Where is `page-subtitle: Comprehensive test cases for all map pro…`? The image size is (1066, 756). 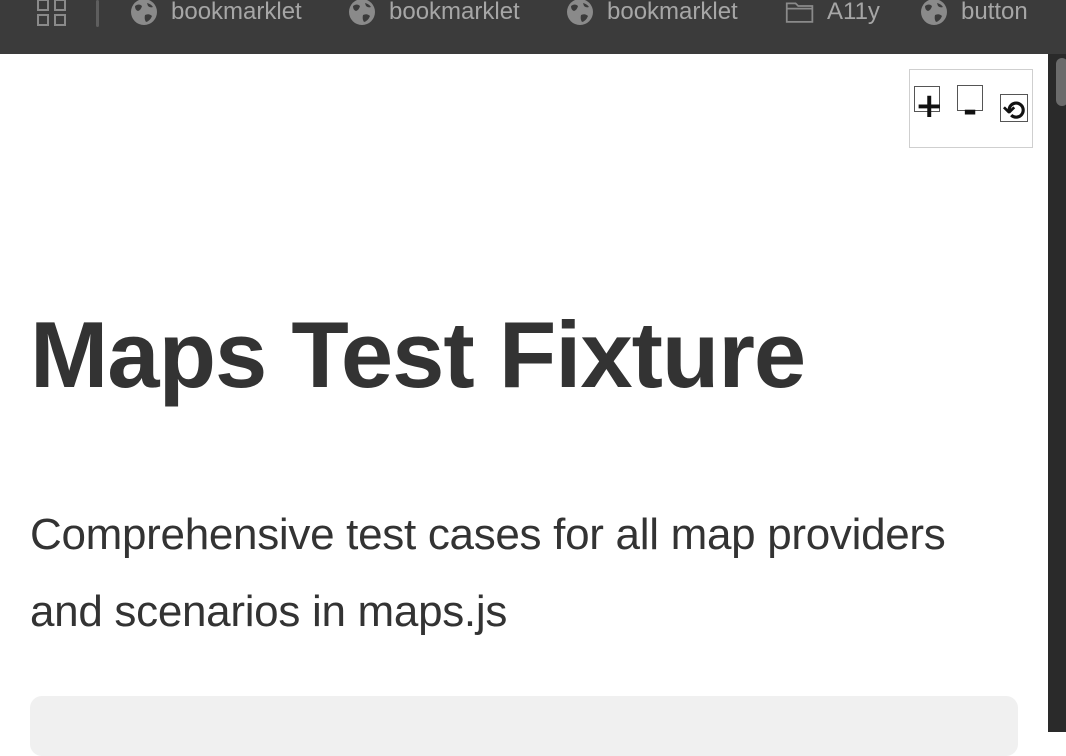 page-subtitle: Comprehensive test cases for all map pro… is located at coordinates (488, 573).